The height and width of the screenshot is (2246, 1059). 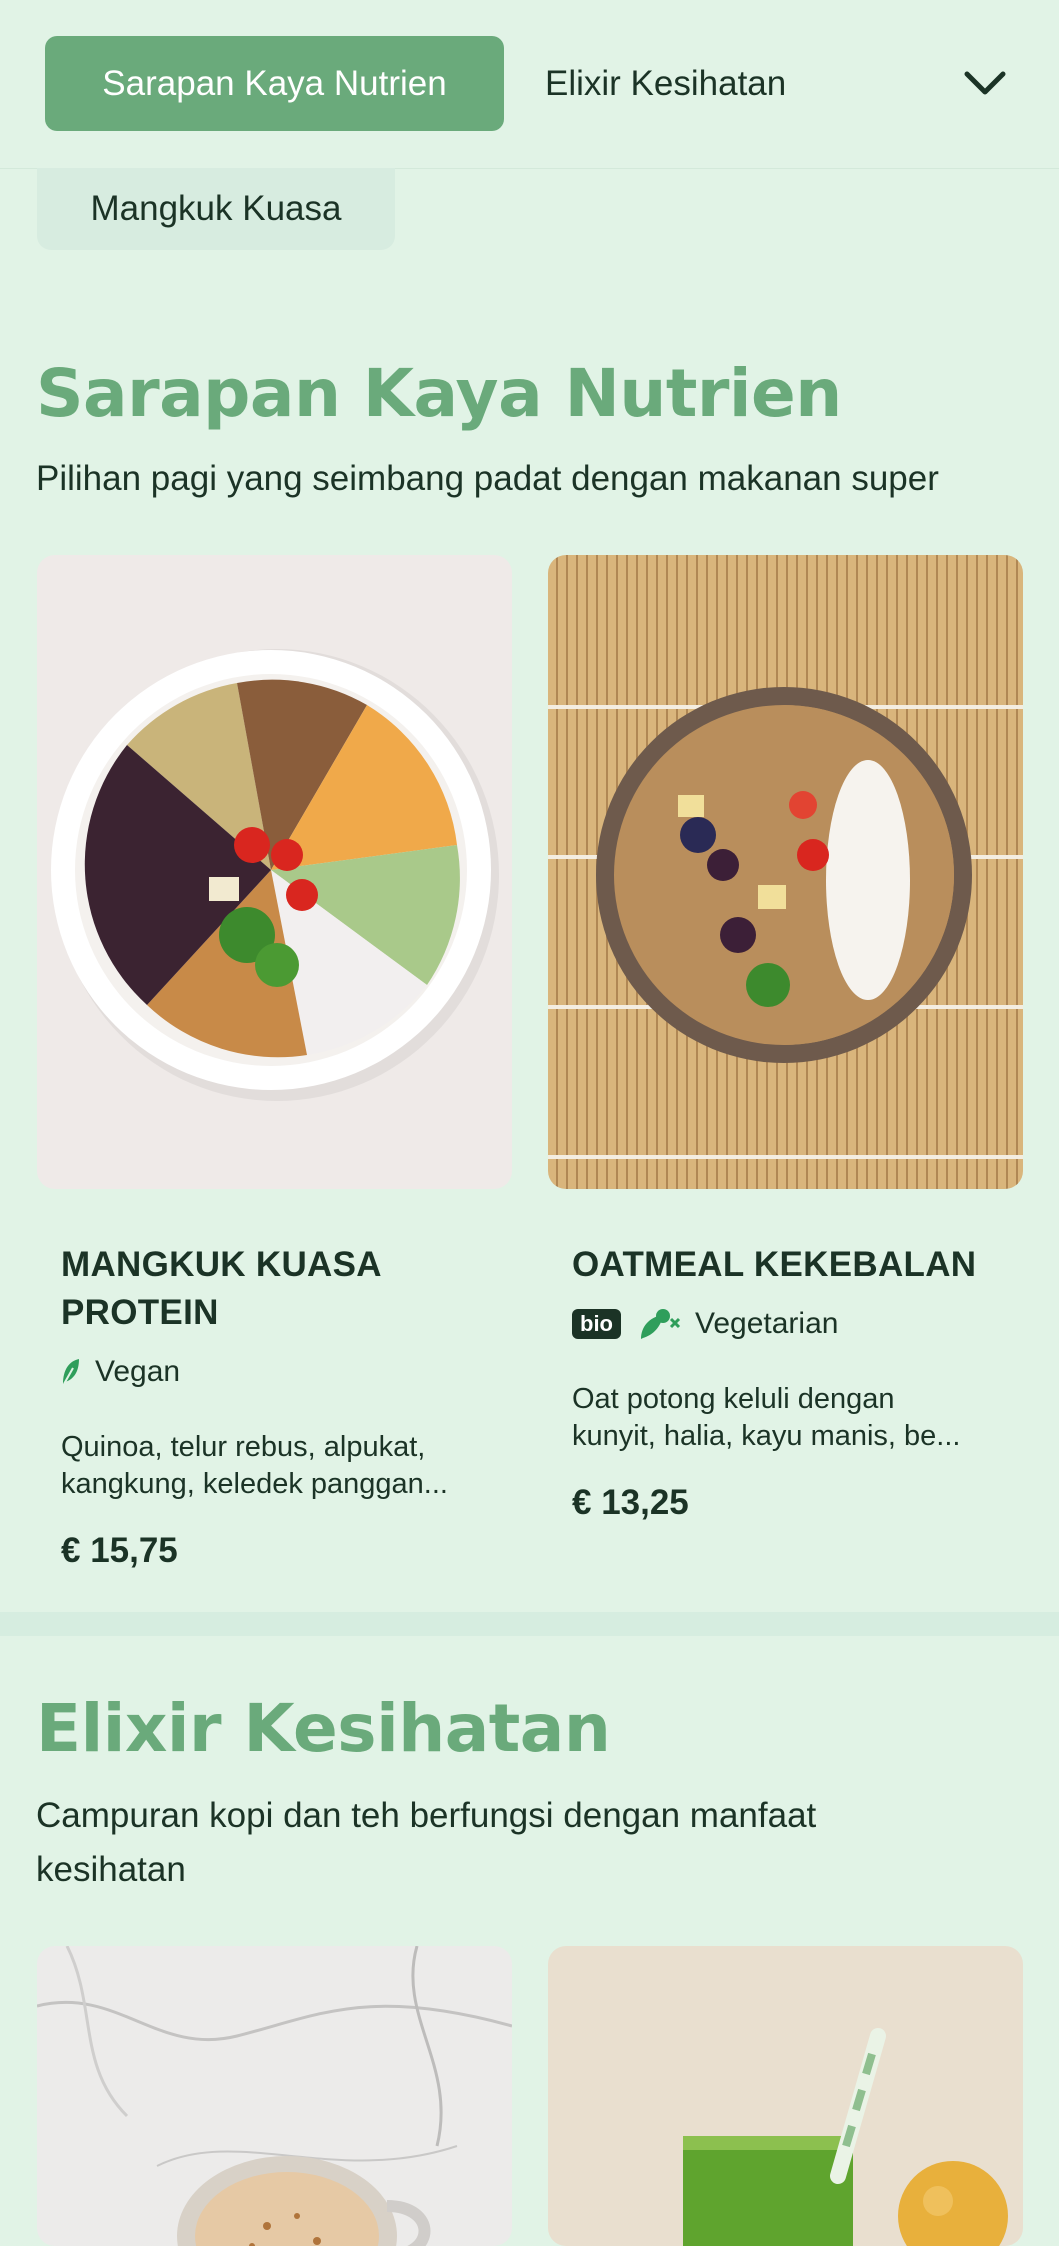 I want to click on category-chip-elixirs: Elixir Kesihatan, so click(x=710, y=83).